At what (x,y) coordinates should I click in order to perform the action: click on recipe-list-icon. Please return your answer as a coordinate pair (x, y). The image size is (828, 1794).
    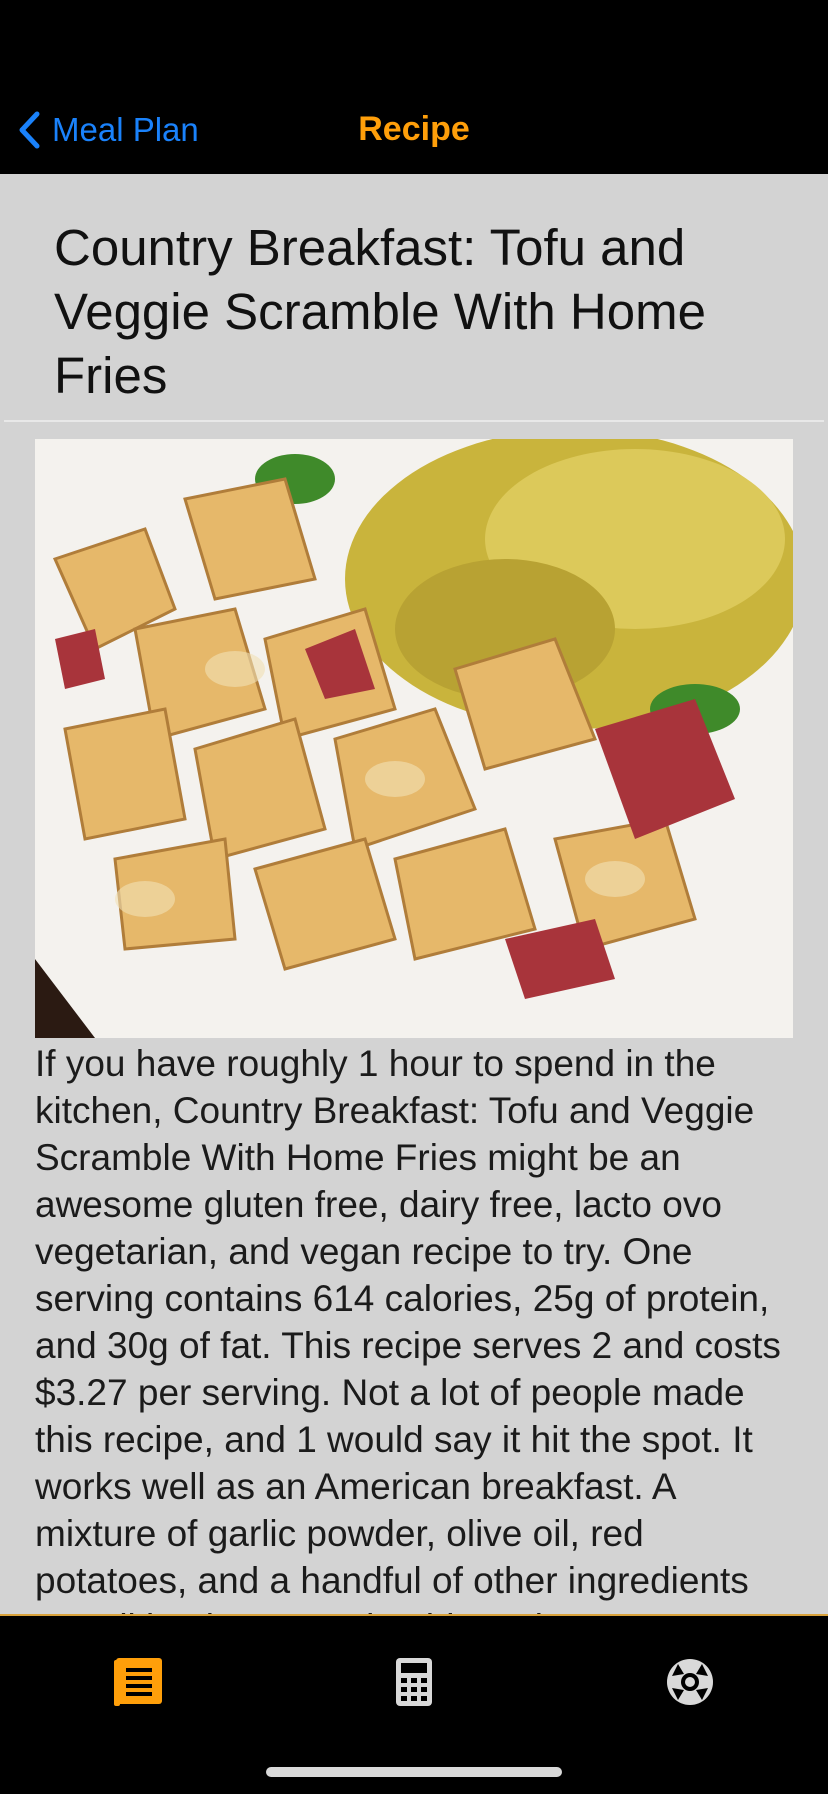
    Looking at the image, I should click on (138, 1682).